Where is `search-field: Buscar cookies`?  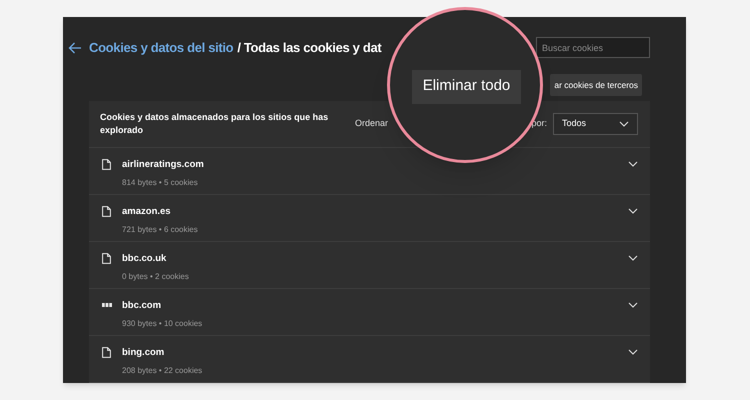 search-field: Buscar cookies is located at coordinates (593, 47).